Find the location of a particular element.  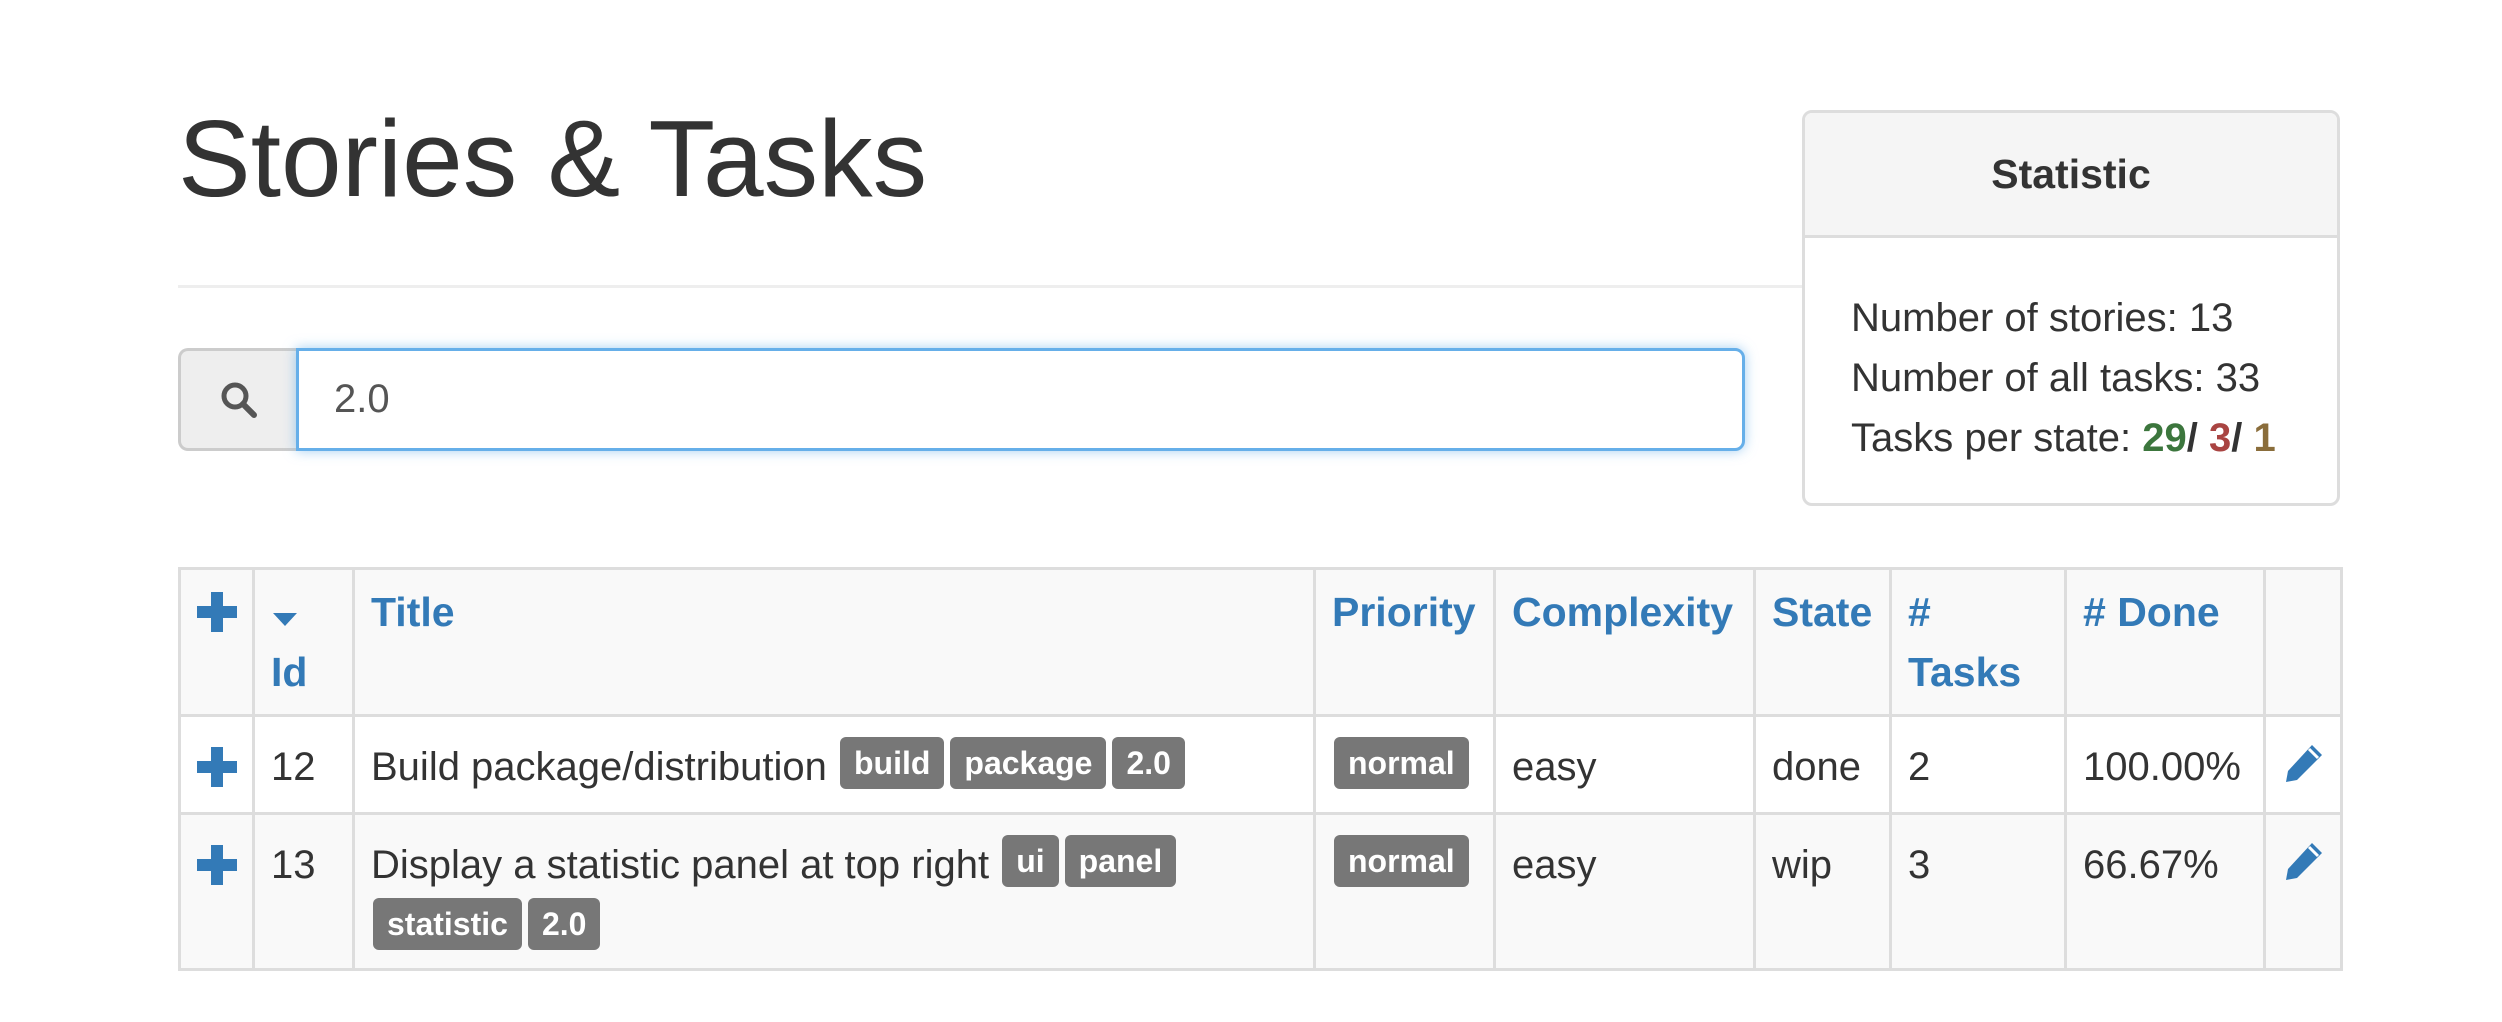

tasks-cell: 3 is located at coordinates (1978, 891).